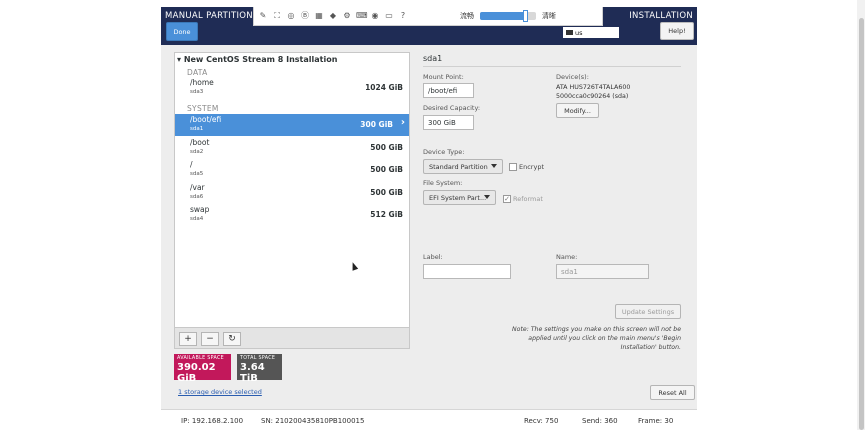 This screenshot has height=430, width=865. What do you see at coordinates (197, 129) in the screenshot?
I see `mount-device: sda1` at bounding box center [197, 129].